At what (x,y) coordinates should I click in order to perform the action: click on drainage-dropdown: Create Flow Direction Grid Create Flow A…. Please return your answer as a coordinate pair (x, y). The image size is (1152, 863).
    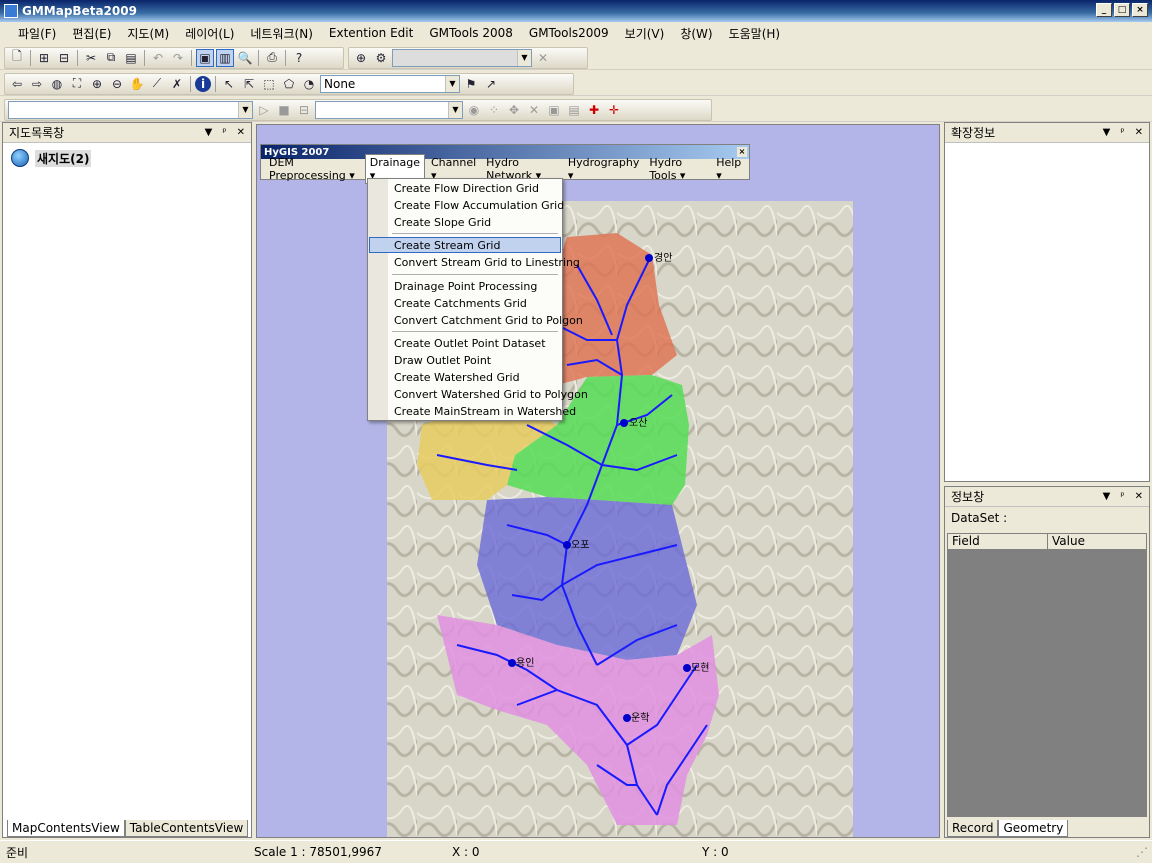
    Looking at the image, I should click on (477, 299).